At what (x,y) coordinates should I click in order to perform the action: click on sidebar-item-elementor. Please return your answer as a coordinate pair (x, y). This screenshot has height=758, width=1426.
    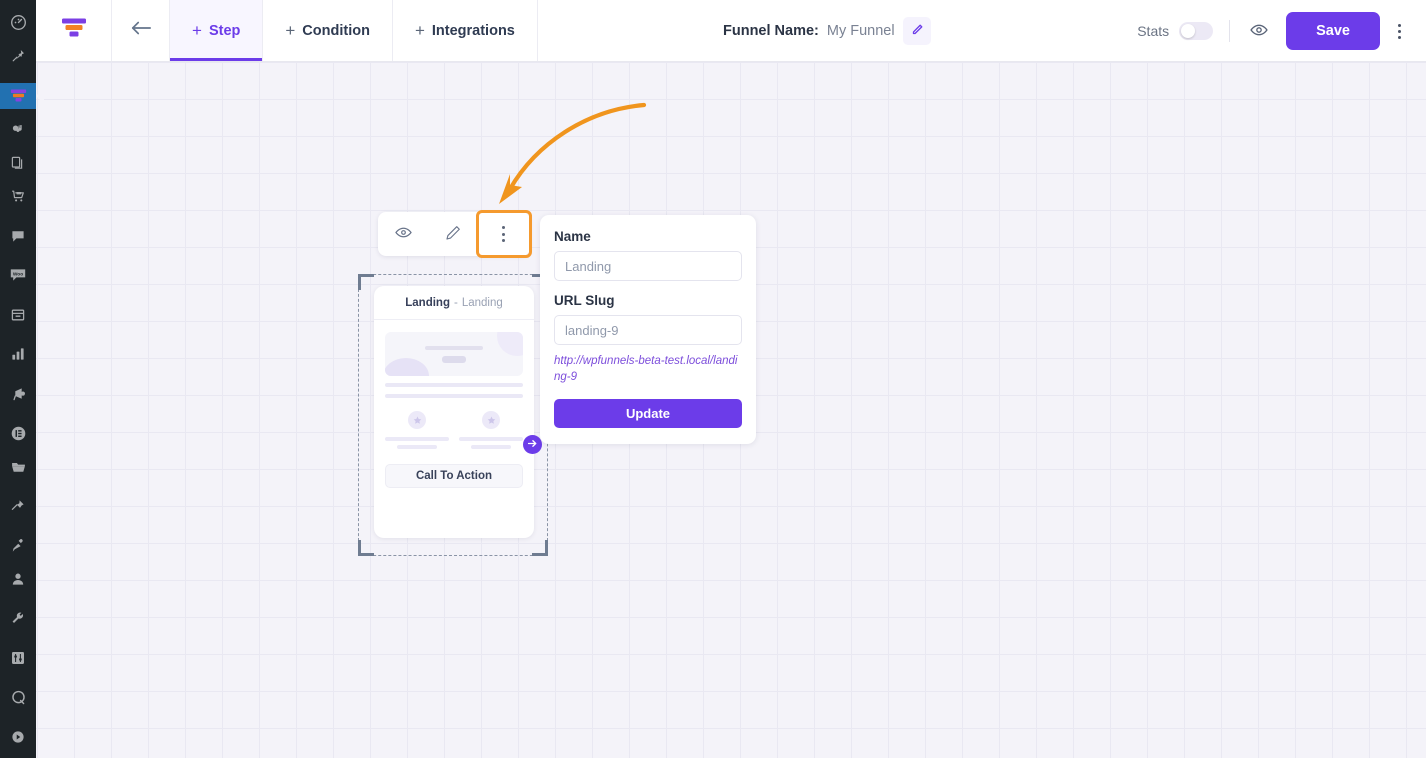
    Looking at the image, I should click on (18, 434).